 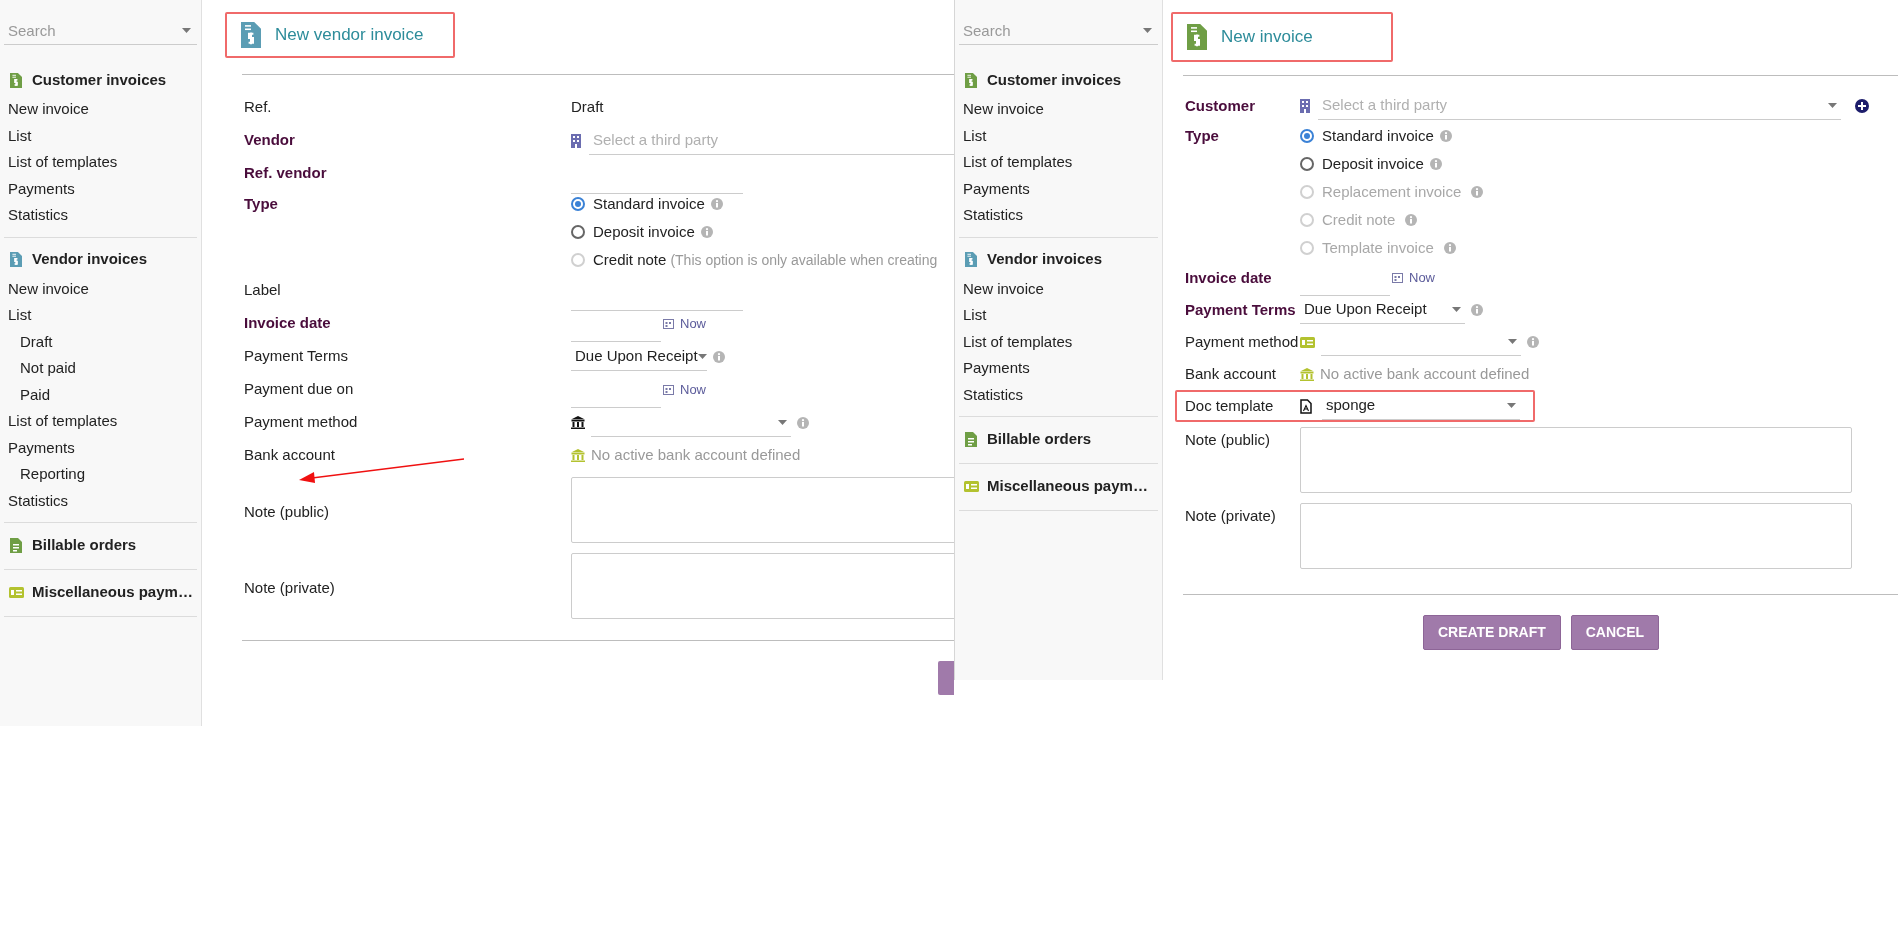 I want to click on menu-item: Not paid, so click(x=48, y=368).